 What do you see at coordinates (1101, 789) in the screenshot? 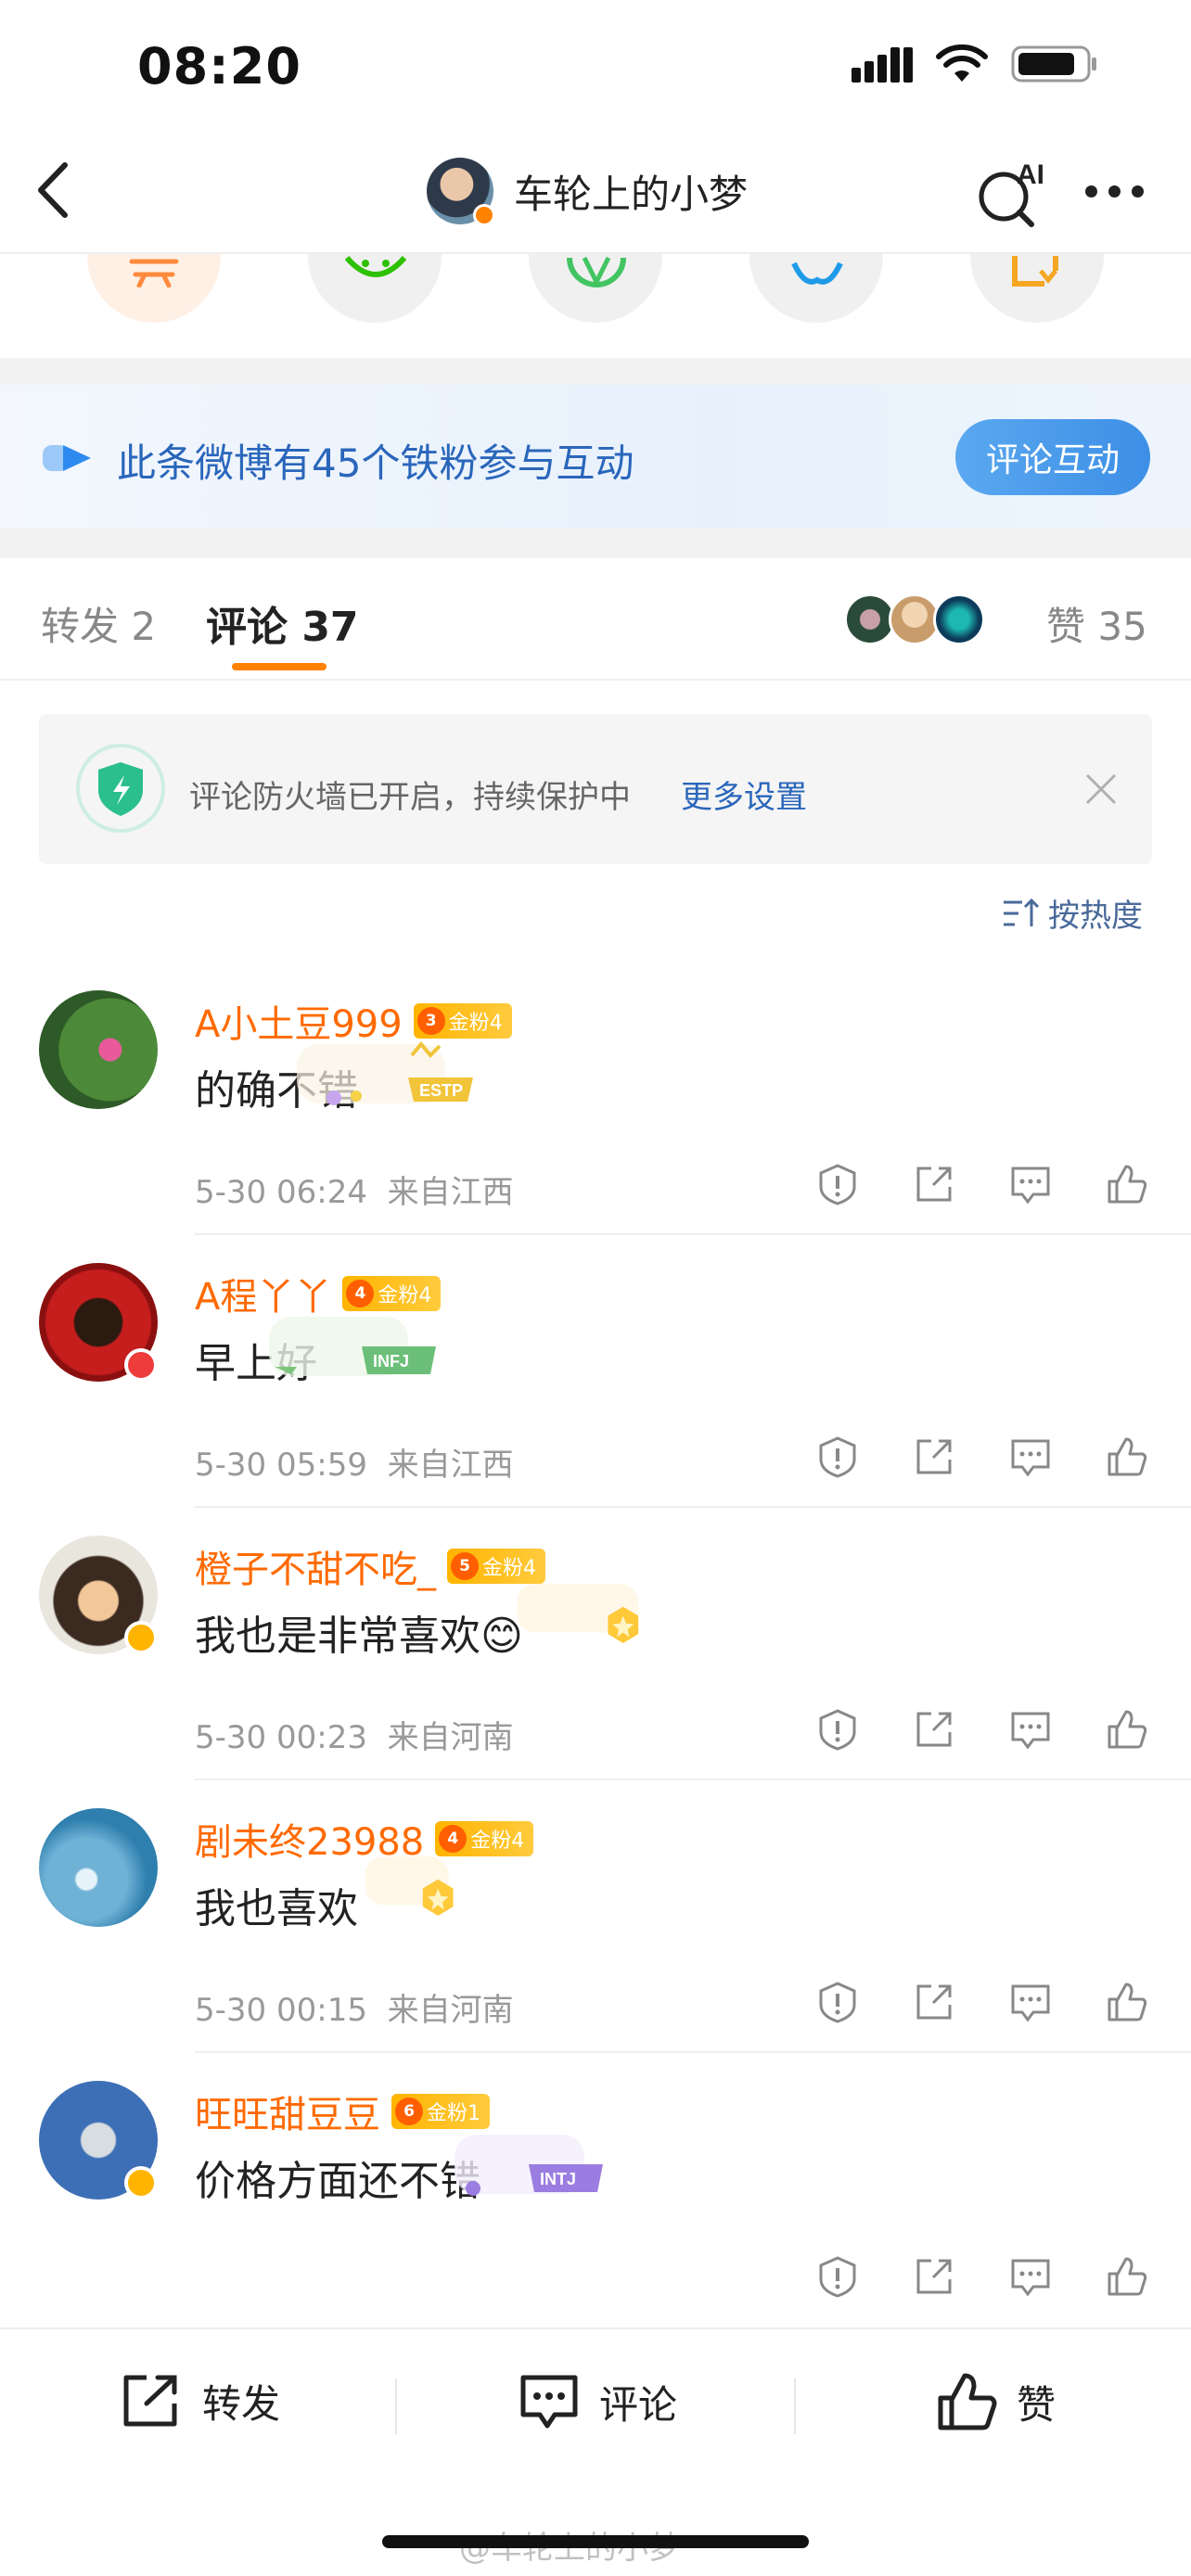
I see `close-icon` at bounding box center [1101, 789].